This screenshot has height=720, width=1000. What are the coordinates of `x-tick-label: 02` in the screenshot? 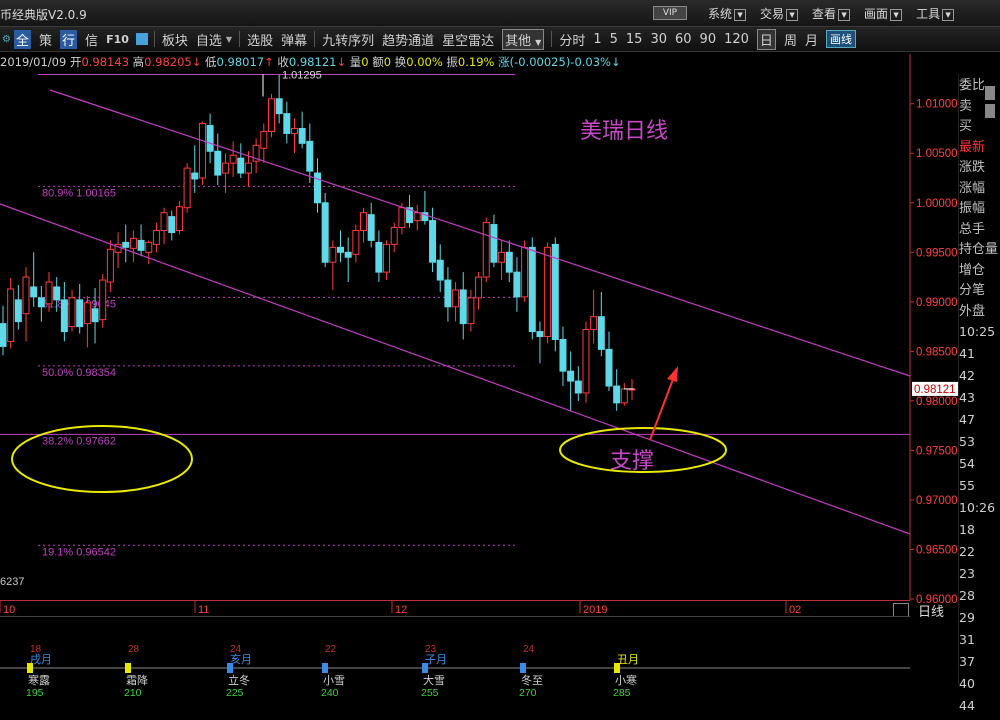 It's located at (795, 610).